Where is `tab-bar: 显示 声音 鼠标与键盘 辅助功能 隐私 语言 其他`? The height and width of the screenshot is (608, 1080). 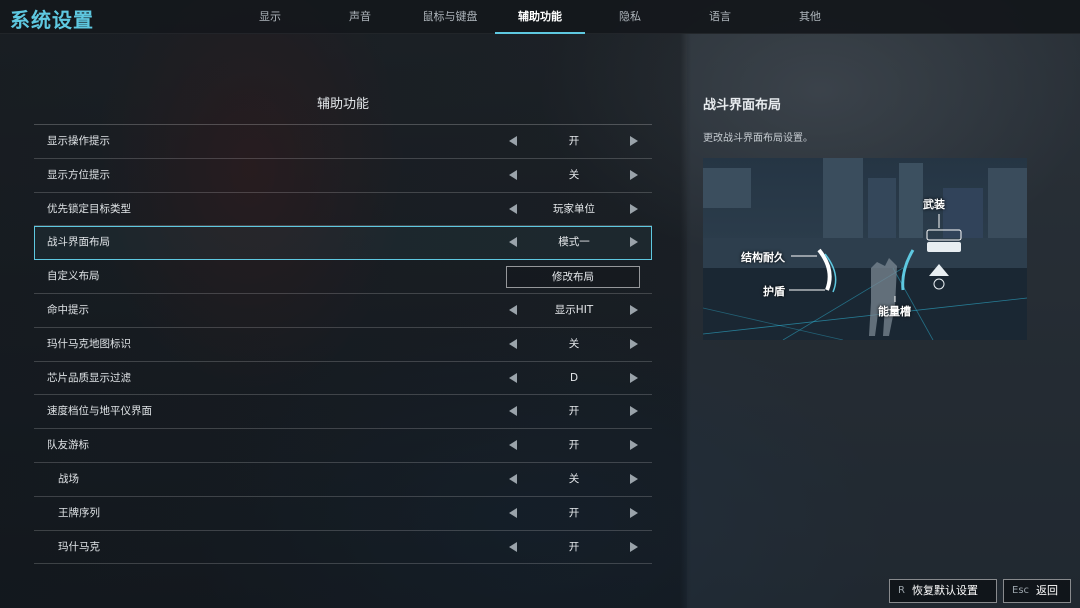
tab-bar: 显示 声音 鼠标与键盘 辅助功能 隐私 语言 其他 is located at coordinates (540, 17).